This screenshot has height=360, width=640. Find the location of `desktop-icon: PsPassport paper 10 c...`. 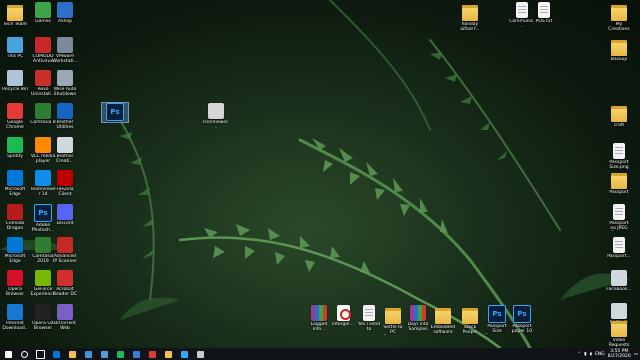

desktop-icon: PsPassport paper 10 c... is located at coordinates (522, 319).